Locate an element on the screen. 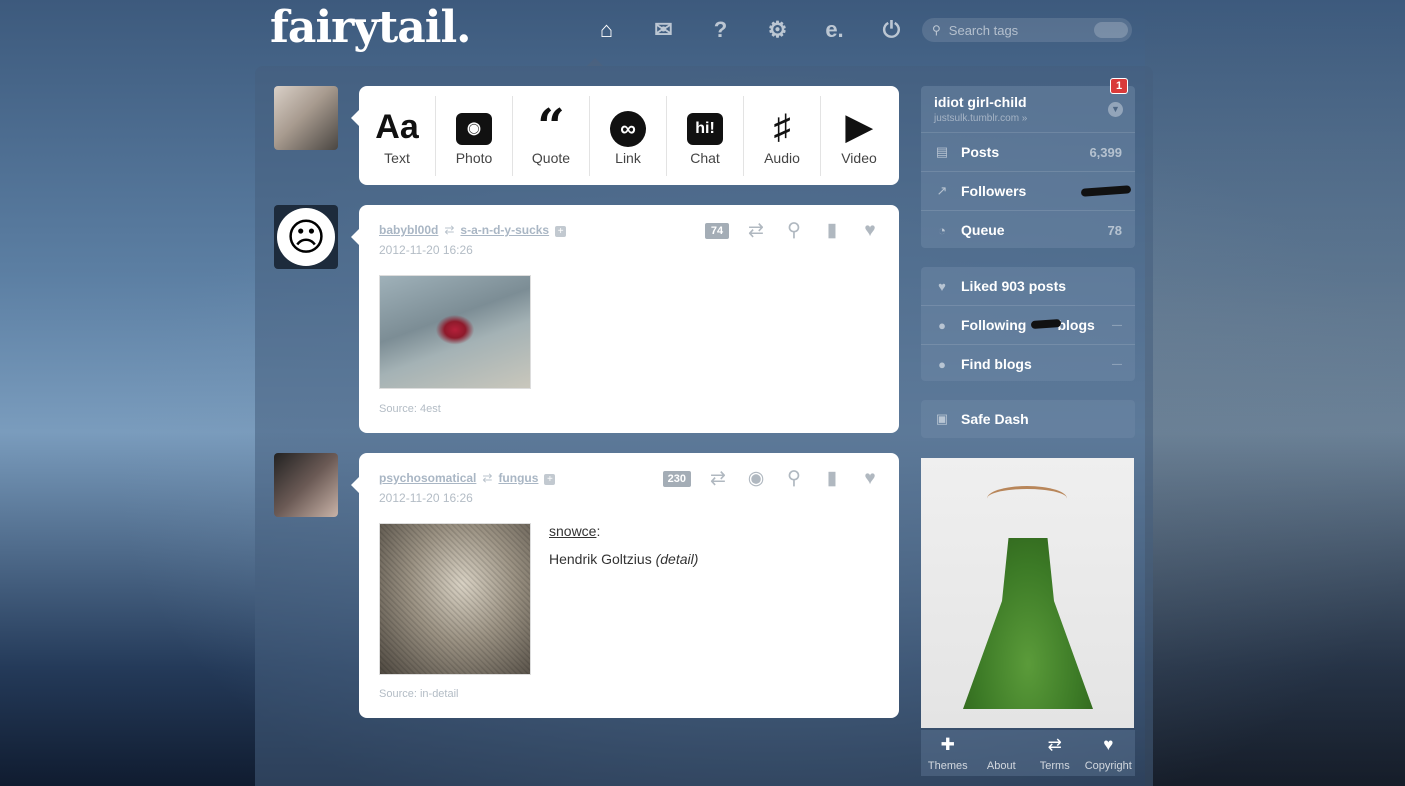 The height and width of the screenshot is (786, 1405). caption-detail: (detail) is located at coordinates (677, 559).